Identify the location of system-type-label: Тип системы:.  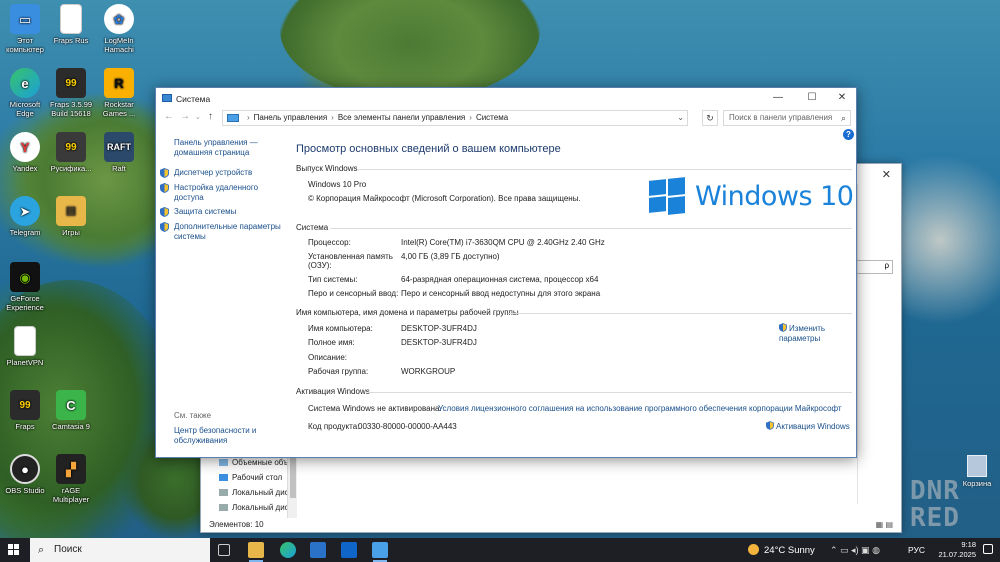
(333, 279).